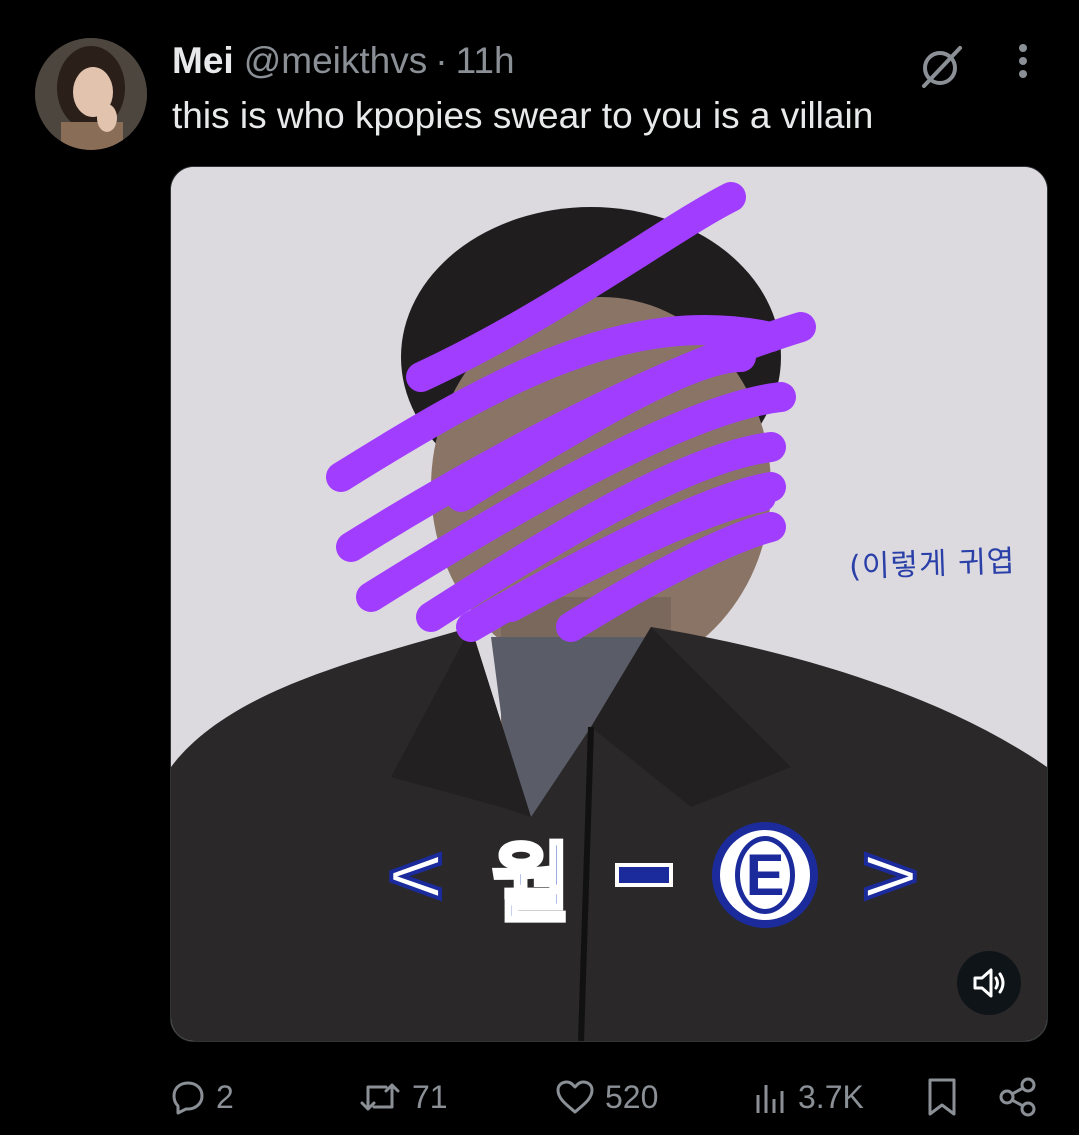 The width and height of the screenshot is (1079, 1135). Describe the element at coordinates (575, 1097) in the screenshot. I see `heart-icon` at that location.